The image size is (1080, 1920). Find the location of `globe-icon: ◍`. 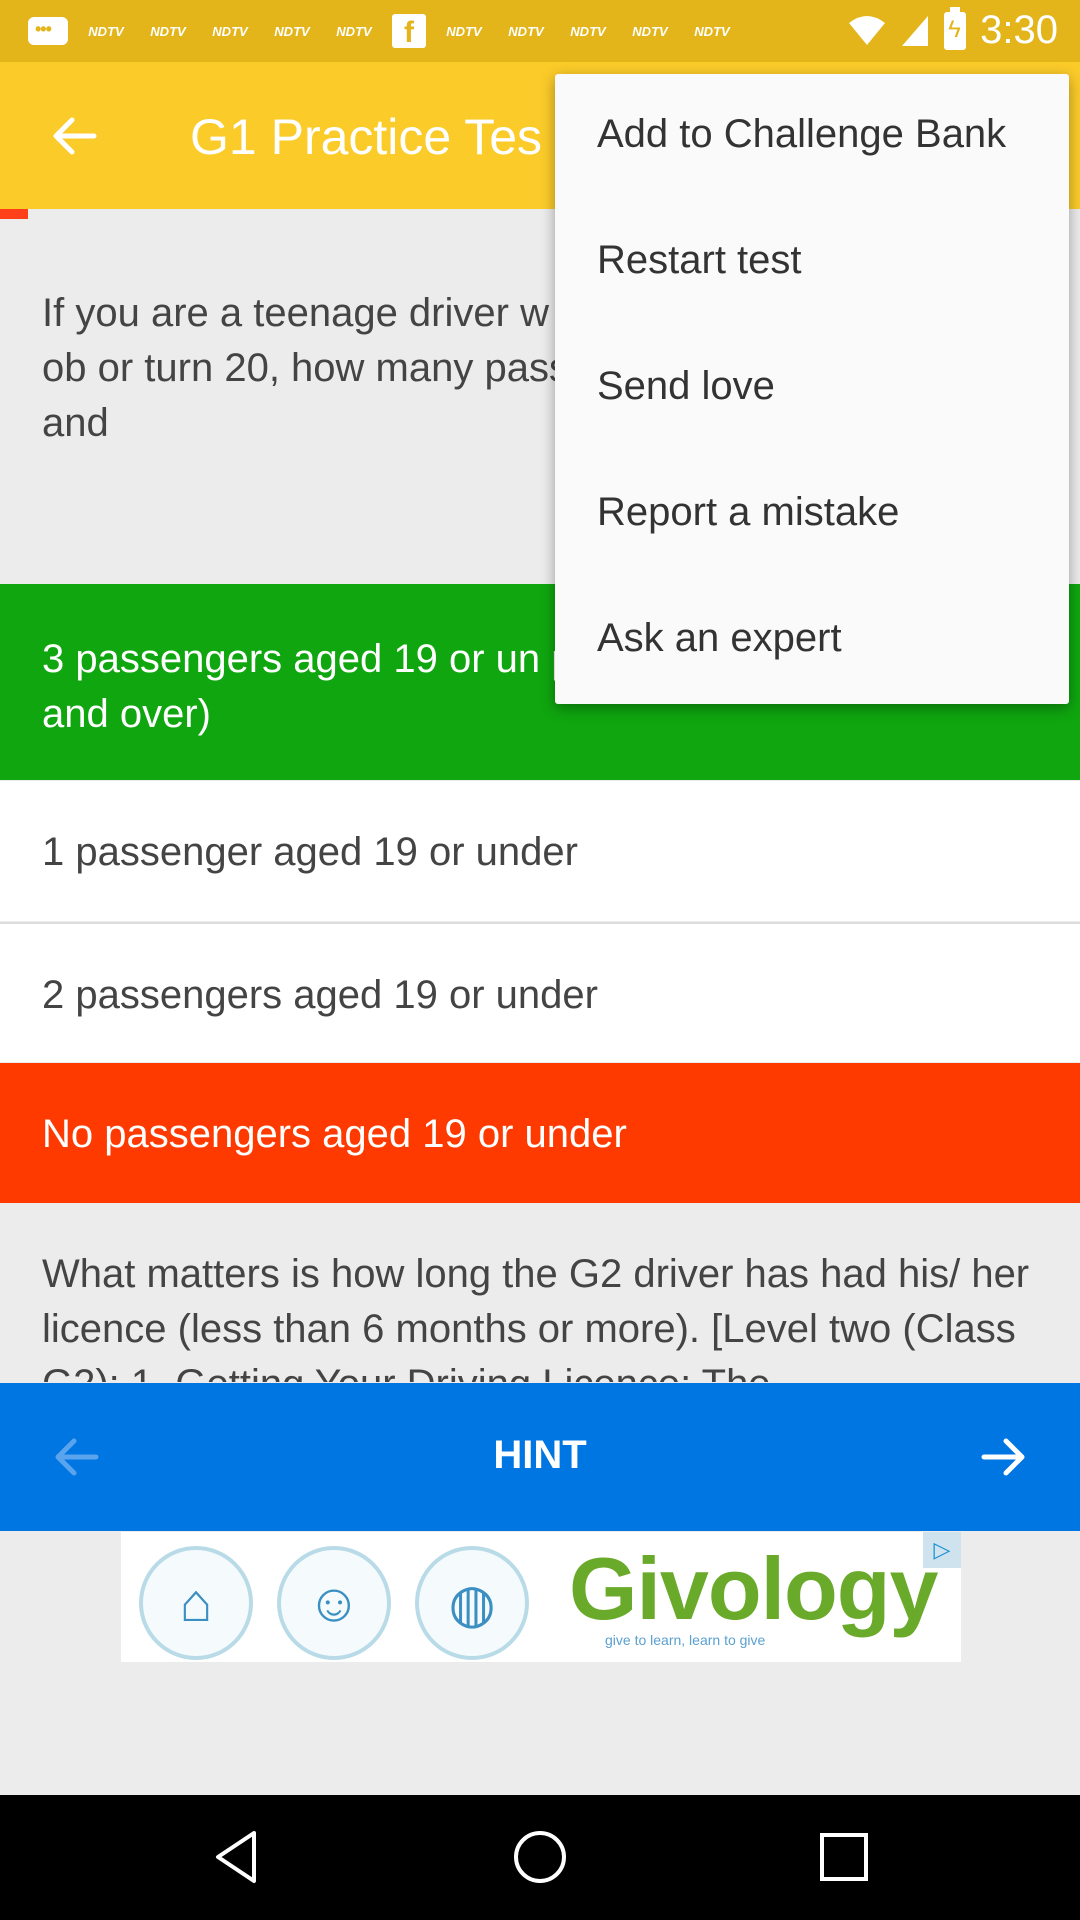

globe-icon: ◍ is located at coordinates (472, 1603).